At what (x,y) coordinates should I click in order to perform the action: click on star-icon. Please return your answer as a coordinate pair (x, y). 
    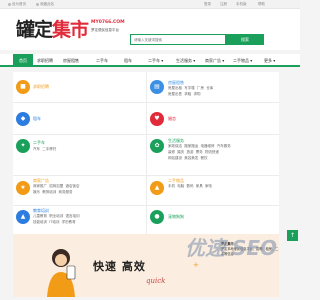
    Looking at the image, I should click on (37, 4).